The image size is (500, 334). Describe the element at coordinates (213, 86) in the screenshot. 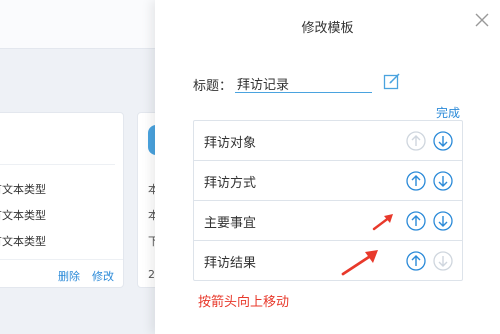

I see `title-field-label: 标题：` at that location.